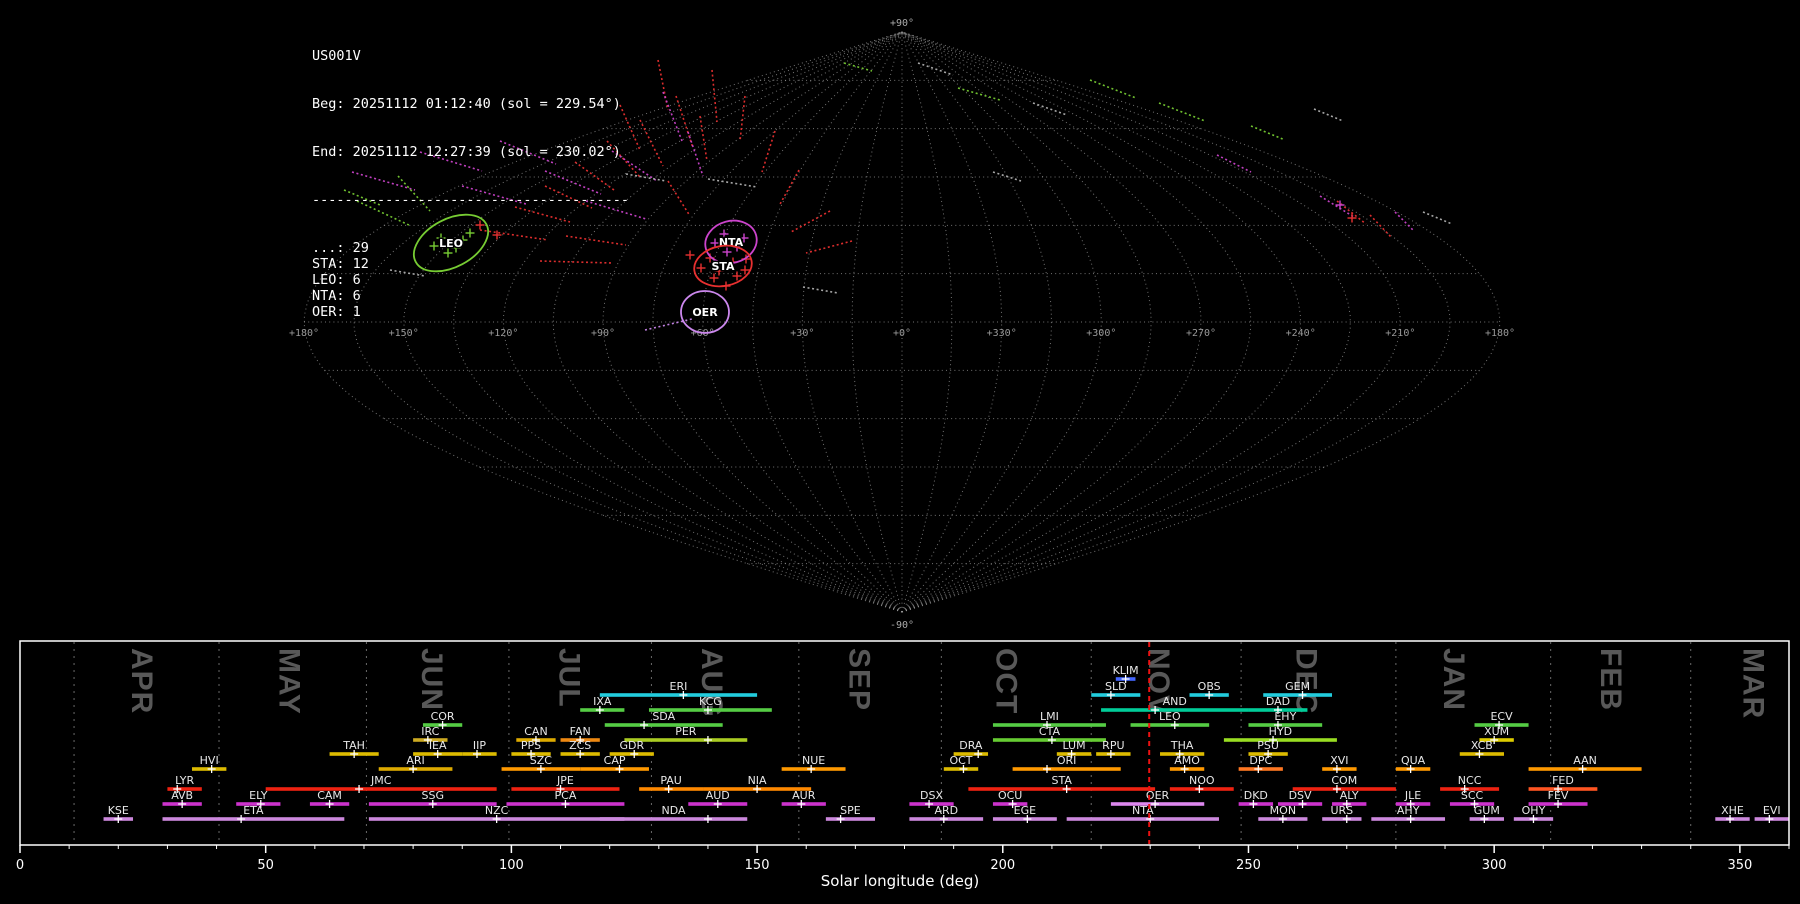  What do you see at coordinates (265, 865) in the screenshot?
I see `x-tick-label: 50` at bounding box center [265, 865].